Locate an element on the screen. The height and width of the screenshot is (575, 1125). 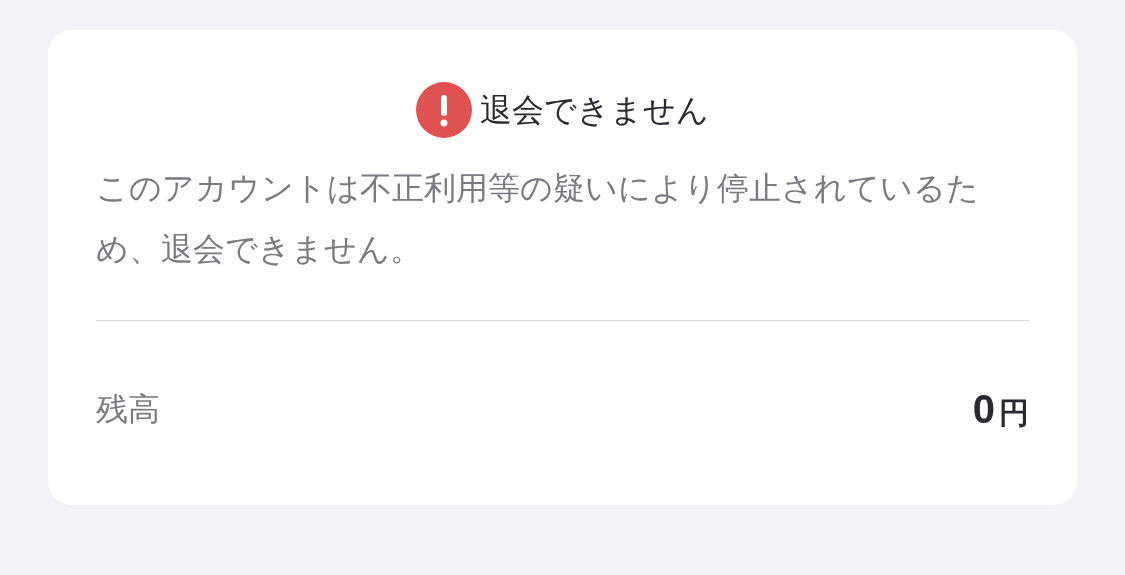
balance-label: 残高 is located at coordinates (128, 409).